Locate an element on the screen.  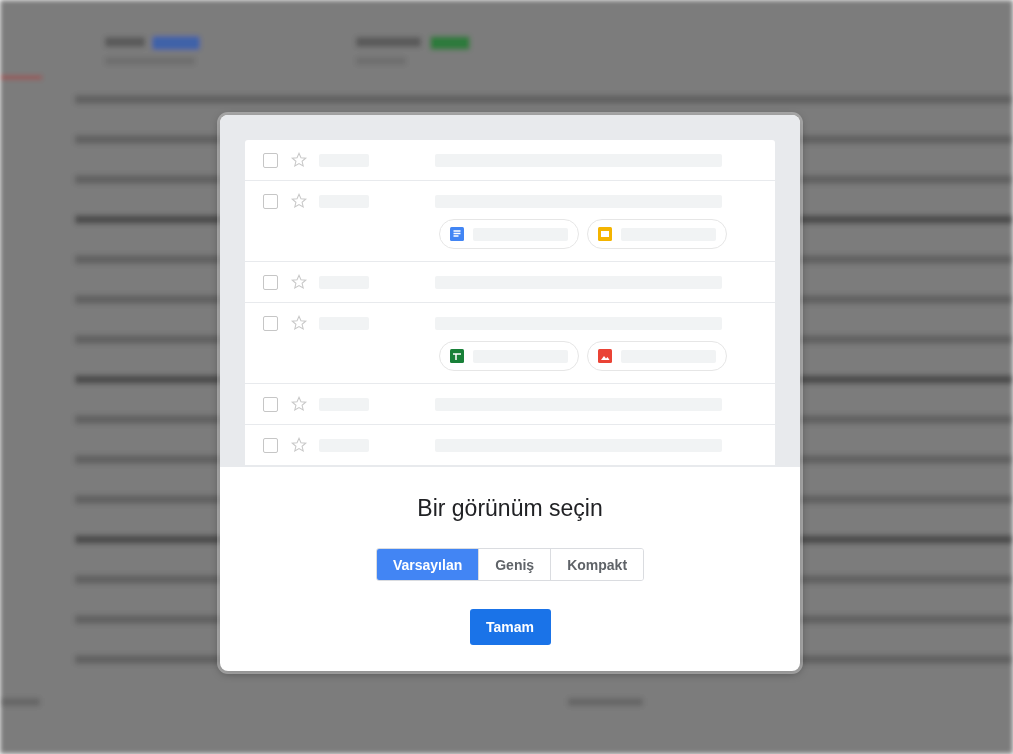
document-icon is located at coordinates (457, 234).